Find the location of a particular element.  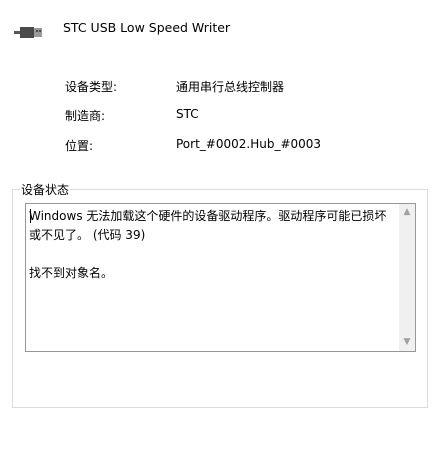

device-type-value: 通用串行总线控制器 is located at coordinates (230, 87).